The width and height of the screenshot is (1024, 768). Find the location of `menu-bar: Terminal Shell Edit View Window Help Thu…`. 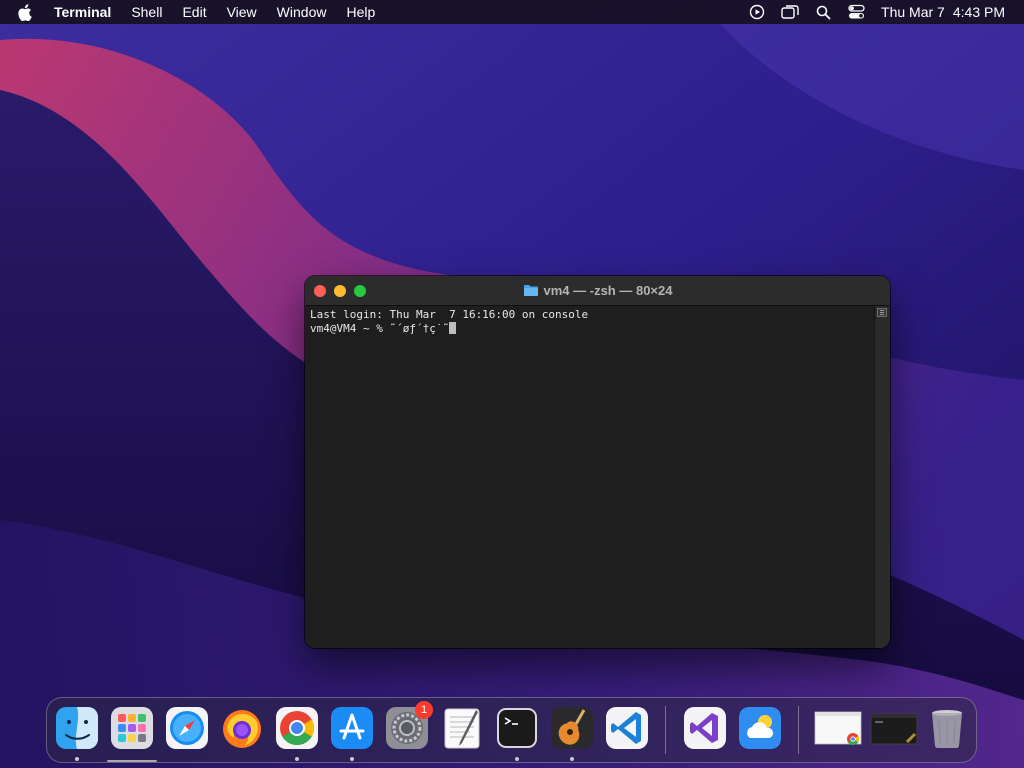

menu-bar: Terminal Shell Edit View Window Help Thu… is located at coordinates (512, 12).